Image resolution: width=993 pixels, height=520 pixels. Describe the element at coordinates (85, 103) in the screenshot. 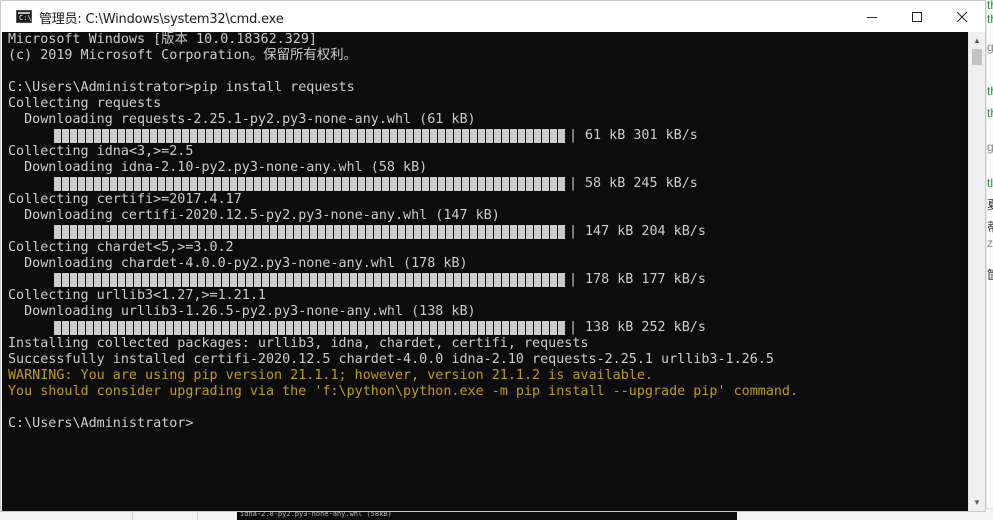

I see `console-line: Collecting requests` at that location.